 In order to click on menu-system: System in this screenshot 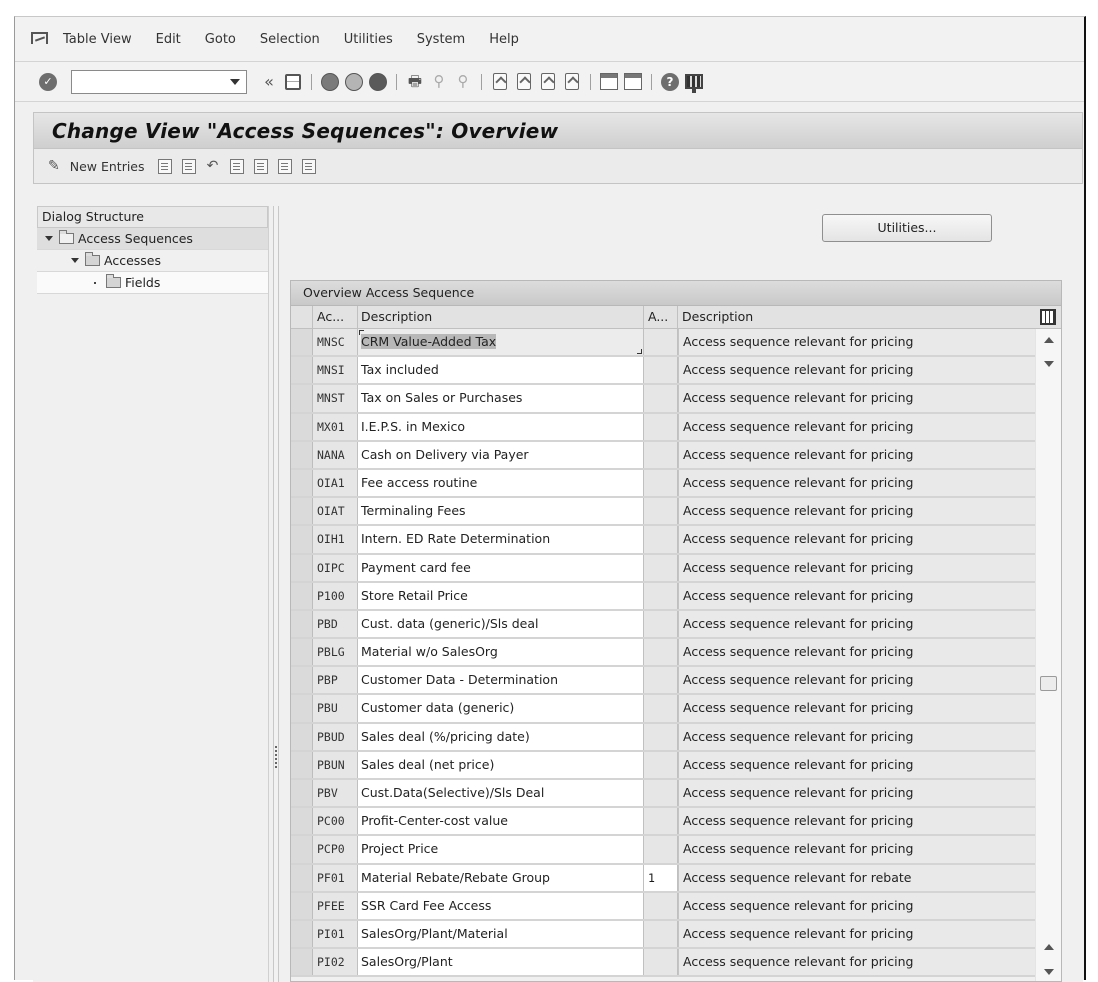, I will do `click(441, 39)`.